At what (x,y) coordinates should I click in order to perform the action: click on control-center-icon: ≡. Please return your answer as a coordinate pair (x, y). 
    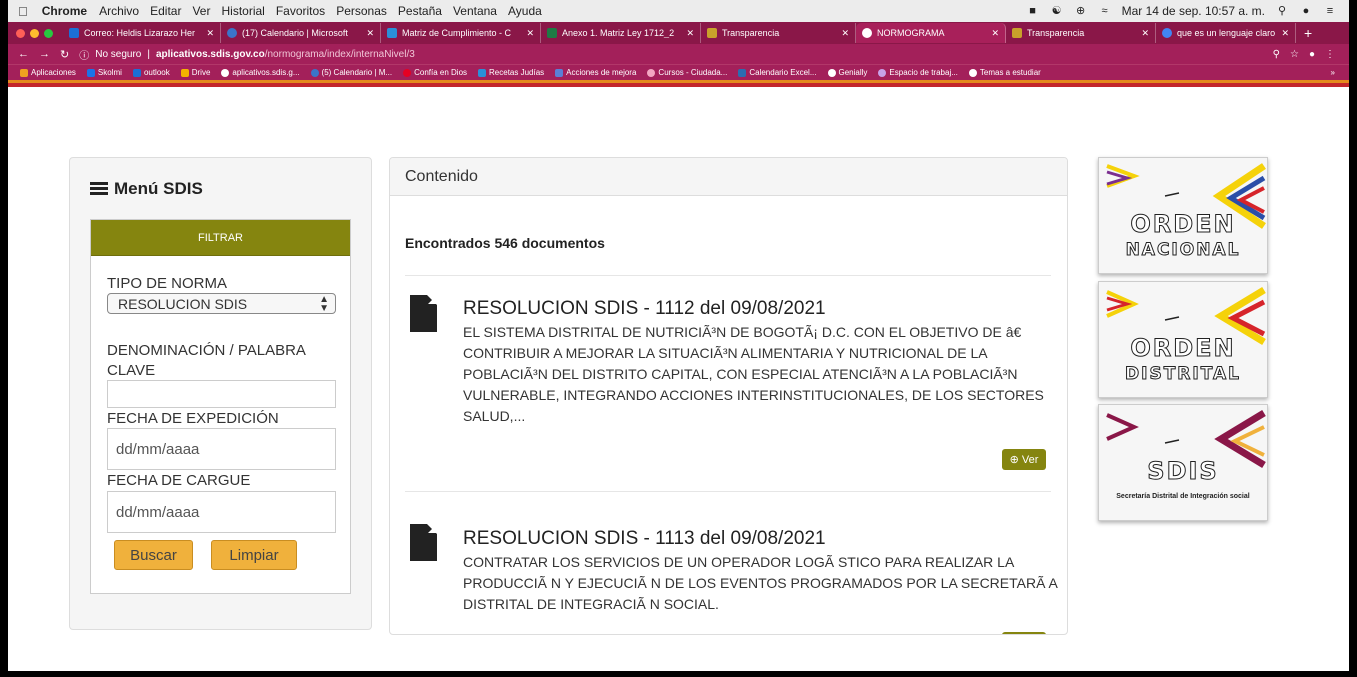
    Looking at the image, I should click on (1330, 11).